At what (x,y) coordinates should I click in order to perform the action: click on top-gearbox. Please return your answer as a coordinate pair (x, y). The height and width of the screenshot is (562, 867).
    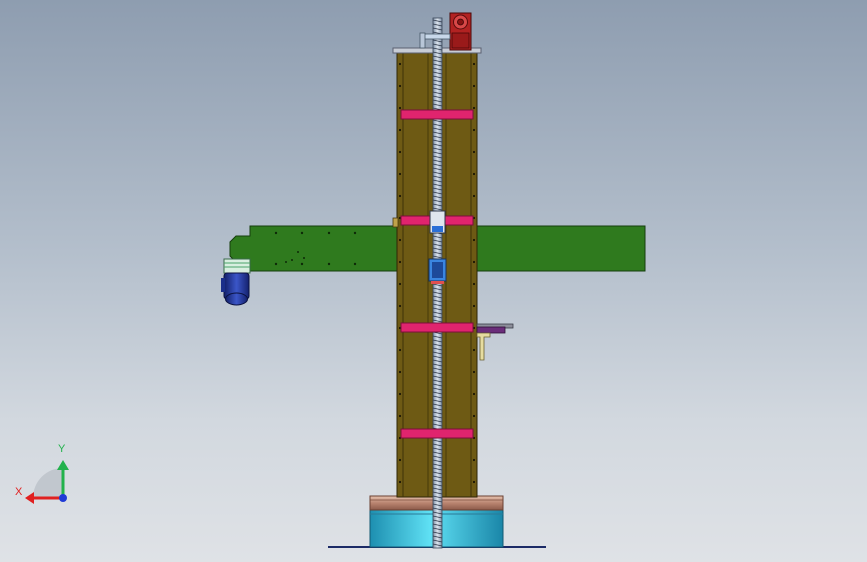
    Looking at the image, I should click on (445, 31).